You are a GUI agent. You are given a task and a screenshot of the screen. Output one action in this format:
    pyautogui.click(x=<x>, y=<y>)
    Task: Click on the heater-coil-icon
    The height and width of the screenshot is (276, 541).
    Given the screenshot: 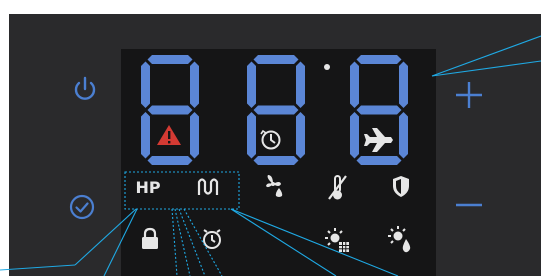 What is the action you would take?
    pyautogui.click(x=208, y=186)
    